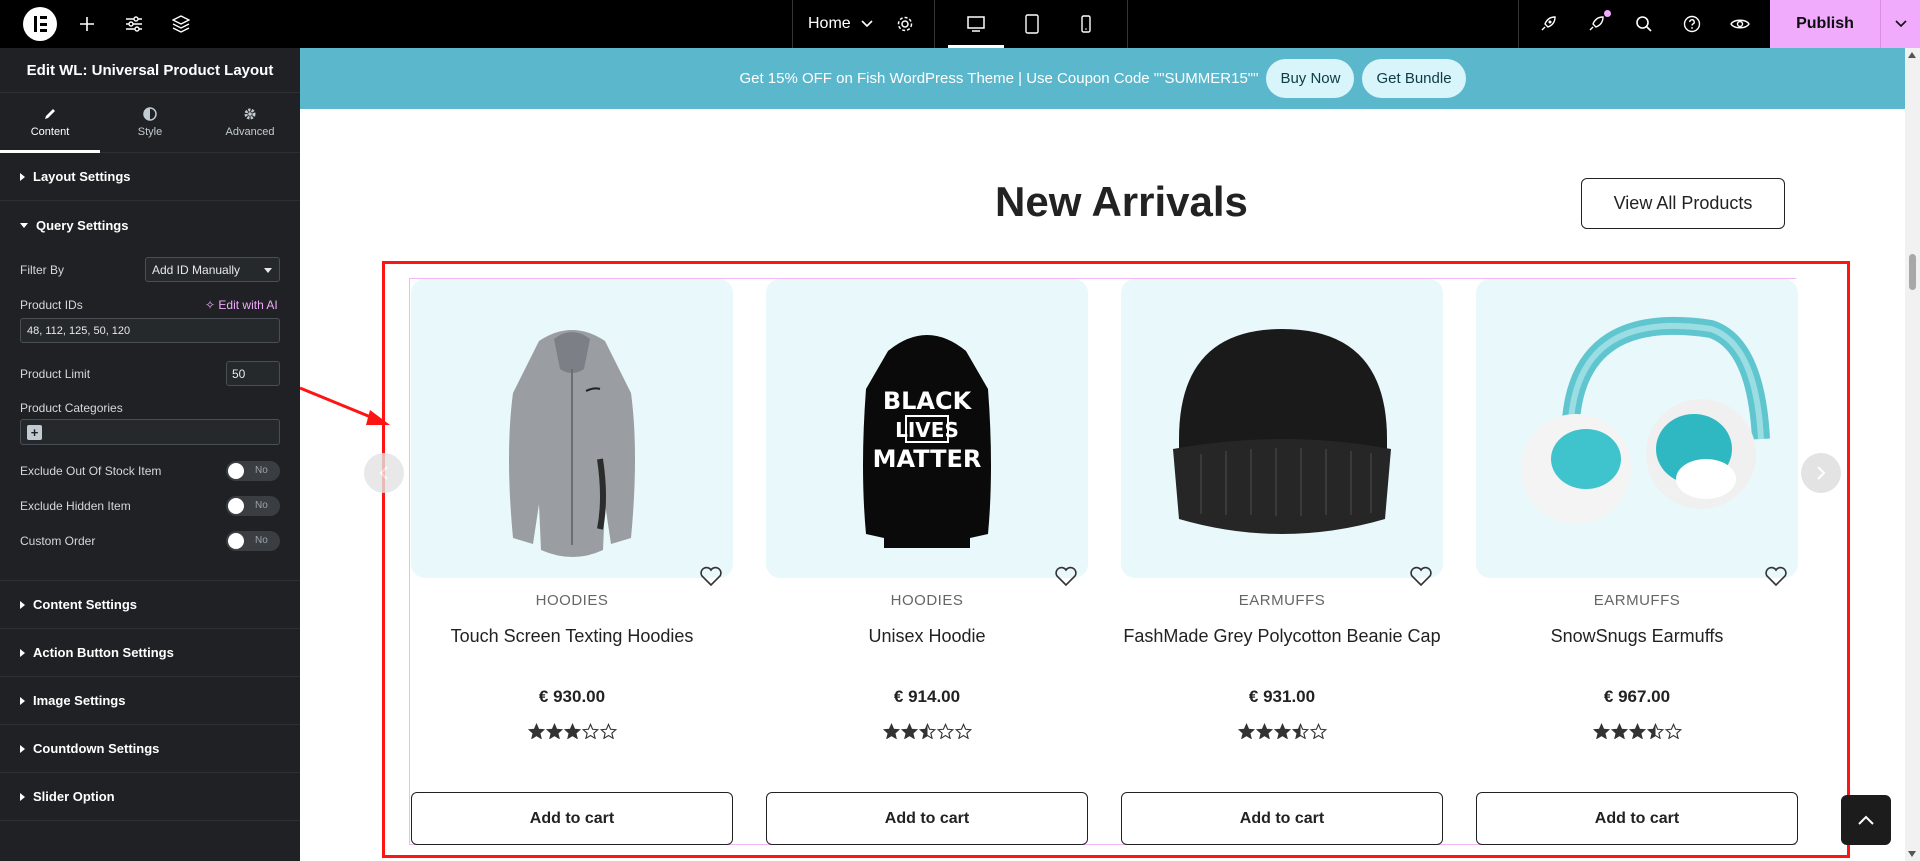  Describe the element at coordinates (1866, 820) in the screenshot. I see `back-to-top-chevron-up-icon` at that location.